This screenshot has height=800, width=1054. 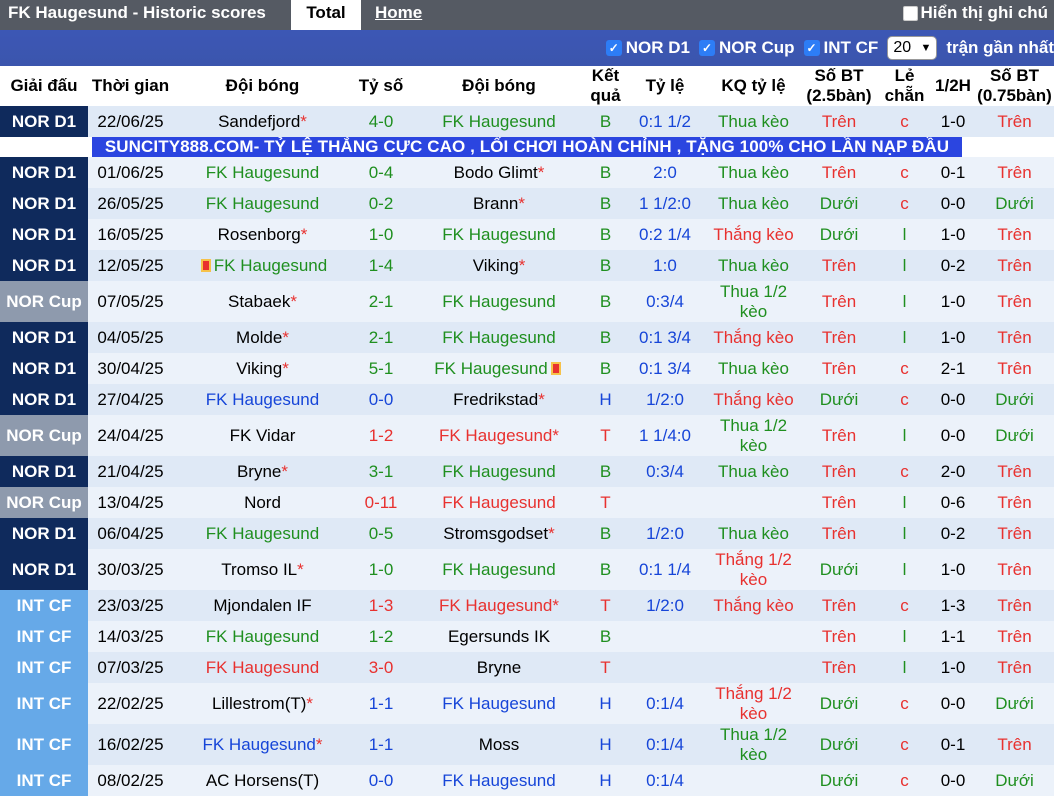 What do you see at coordinates (499, 172) in the screenshot?
I see `away-team: Bodo Glimt*` at bounding box center [499, 172].